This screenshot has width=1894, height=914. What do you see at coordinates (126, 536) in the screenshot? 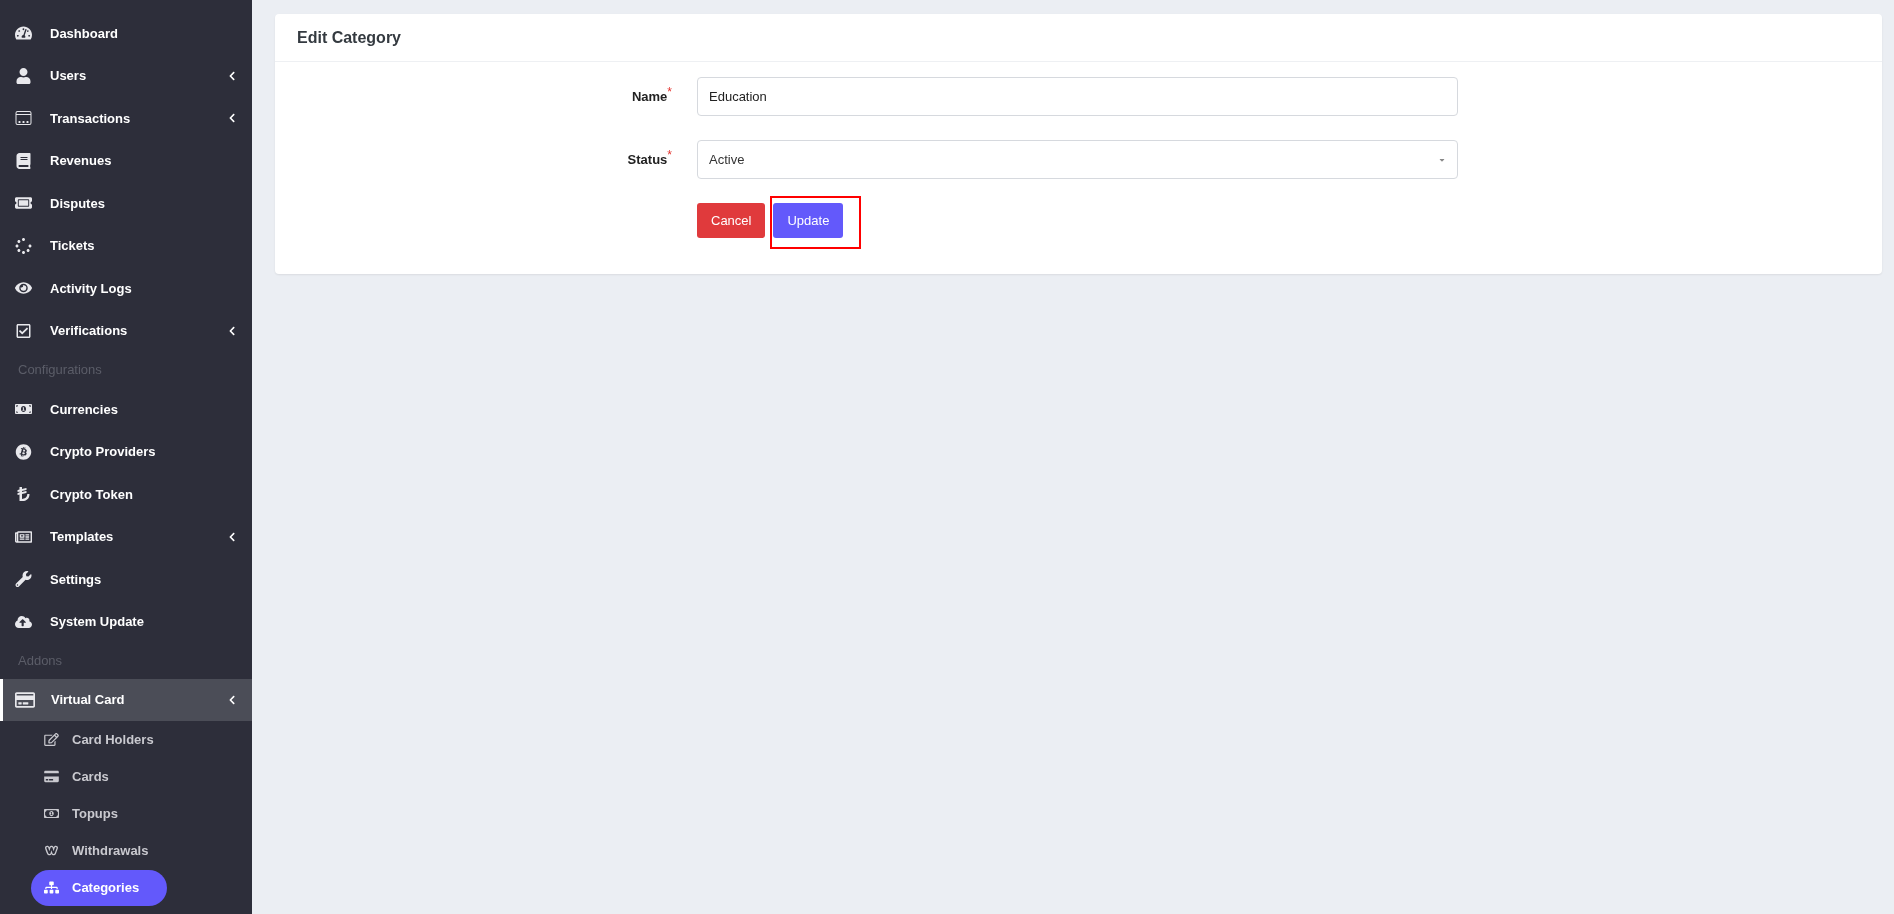
I see `sidebar-item: Templates` at bounding box center [126, 536].